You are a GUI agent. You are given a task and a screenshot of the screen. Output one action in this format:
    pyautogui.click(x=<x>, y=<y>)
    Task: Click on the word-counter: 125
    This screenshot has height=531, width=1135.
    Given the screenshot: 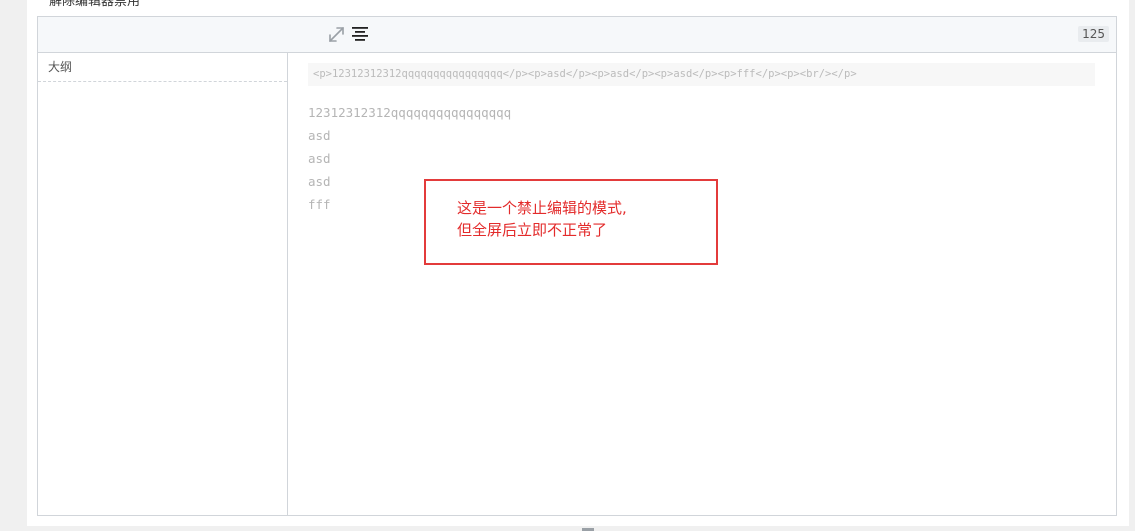 What is the action you would take?
    pyautogui.click(x=1093, y=34)
    